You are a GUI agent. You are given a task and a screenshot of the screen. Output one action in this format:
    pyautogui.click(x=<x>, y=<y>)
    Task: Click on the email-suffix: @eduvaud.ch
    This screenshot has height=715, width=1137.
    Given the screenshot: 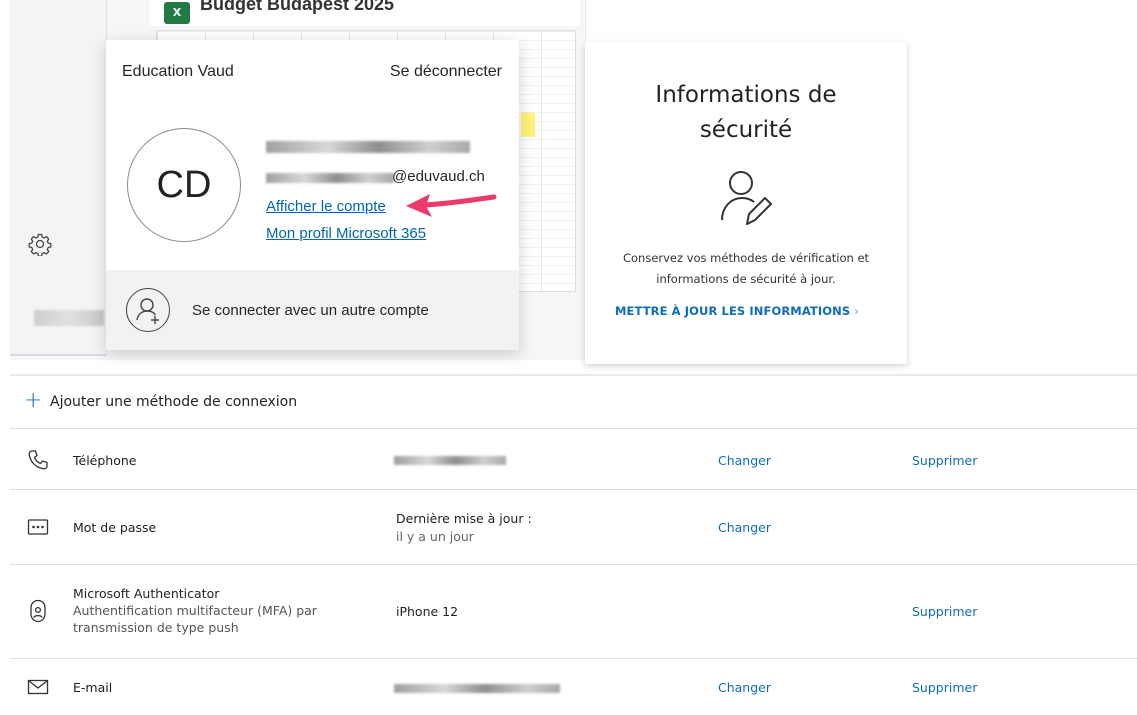 What is the action you would take?
    pyautogui.click(x=438, y=176)
    